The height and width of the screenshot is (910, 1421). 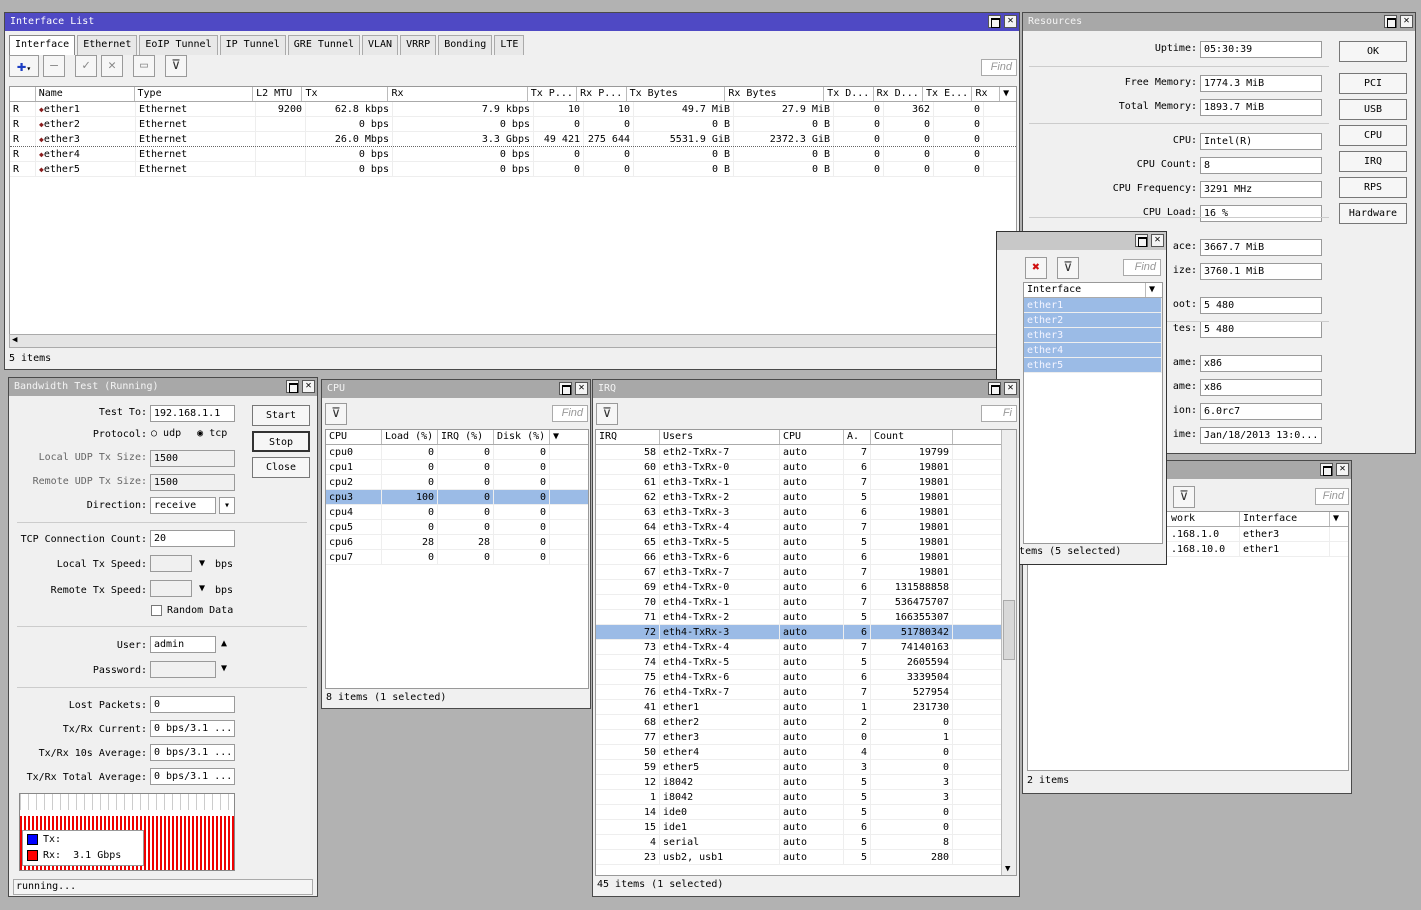 I want to click on table-row: cpu3 100 0 0, so click(x=457, y=497).